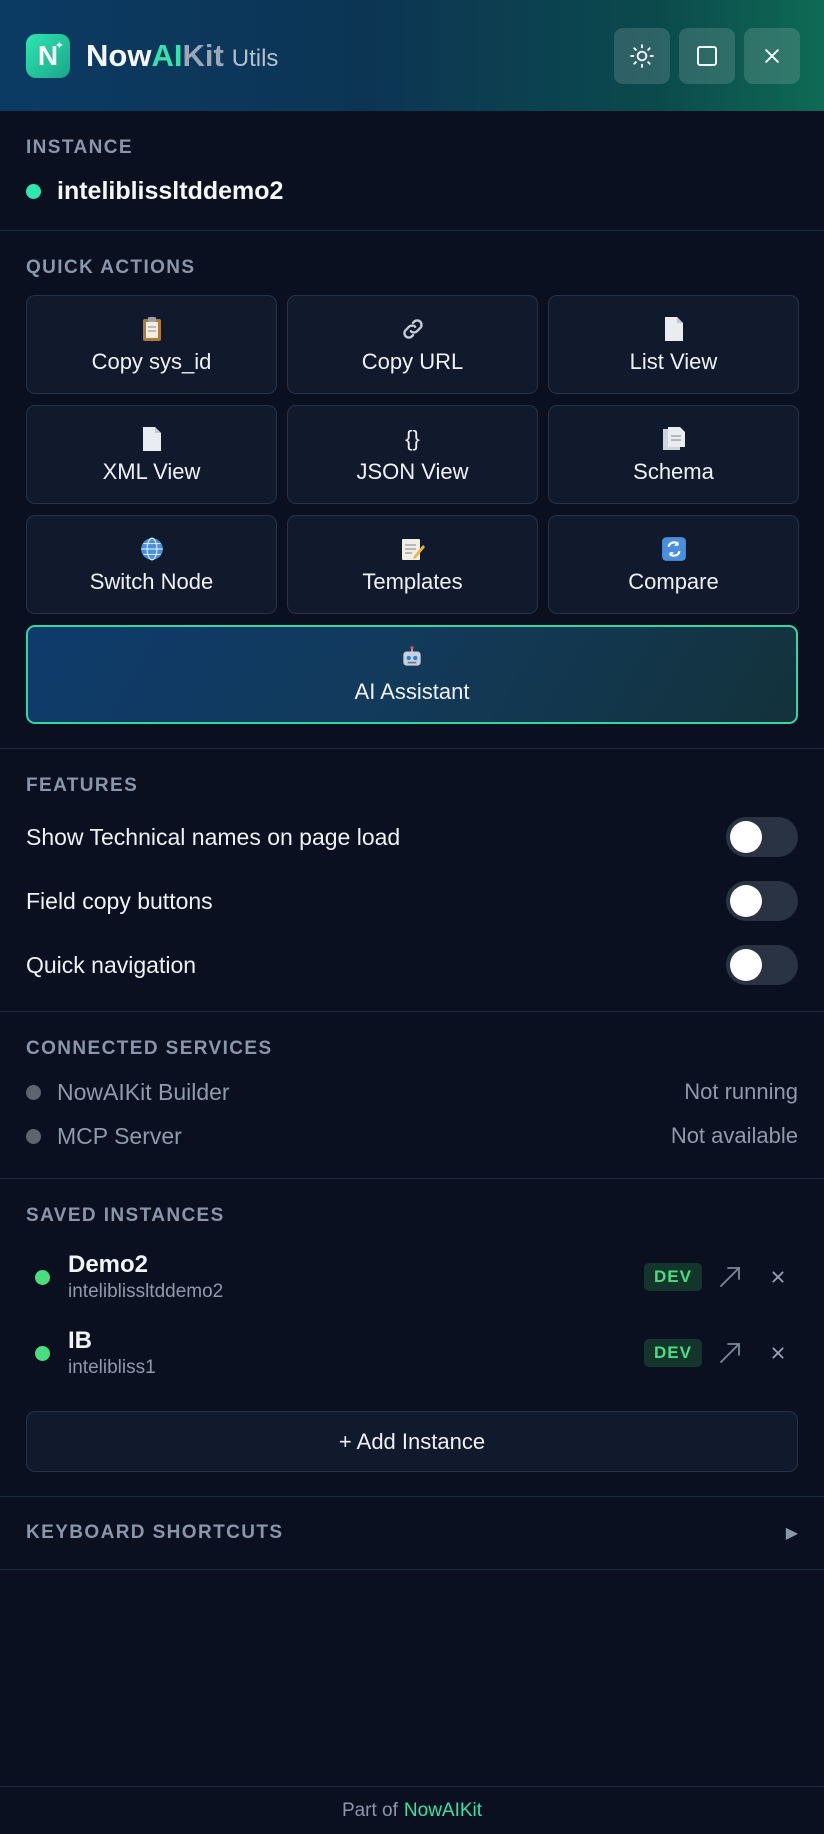  I want to click on section-title: KEYBOARD SHORTCUTS, so click(155, 1532).